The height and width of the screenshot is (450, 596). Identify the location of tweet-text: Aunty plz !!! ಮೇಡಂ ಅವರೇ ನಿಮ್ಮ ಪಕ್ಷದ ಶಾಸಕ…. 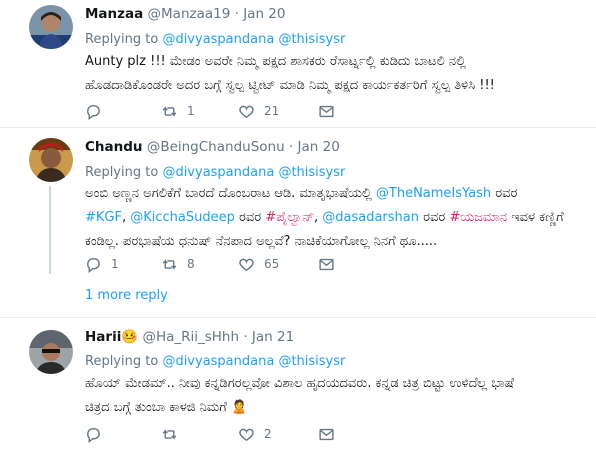
(290, 73).